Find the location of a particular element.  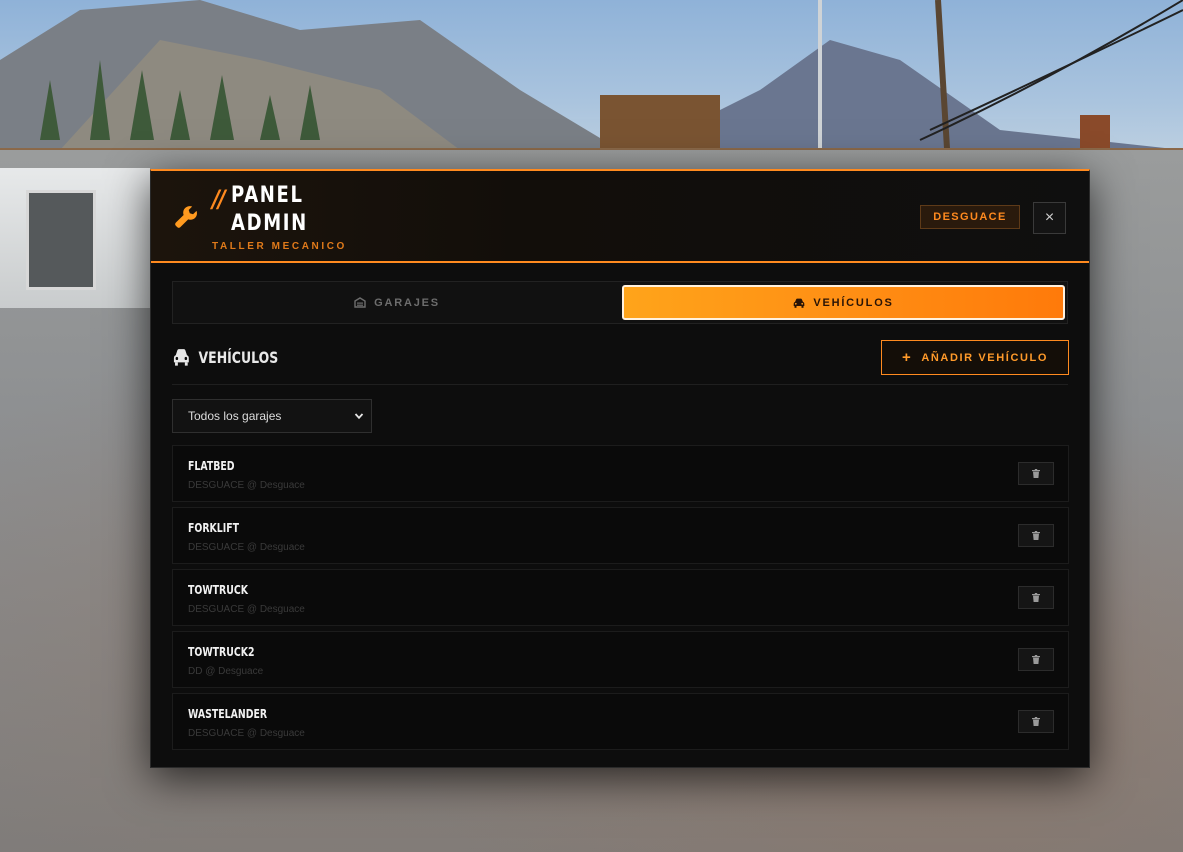

tab-garajes: GARAJES is located at coordinates (397, 302).